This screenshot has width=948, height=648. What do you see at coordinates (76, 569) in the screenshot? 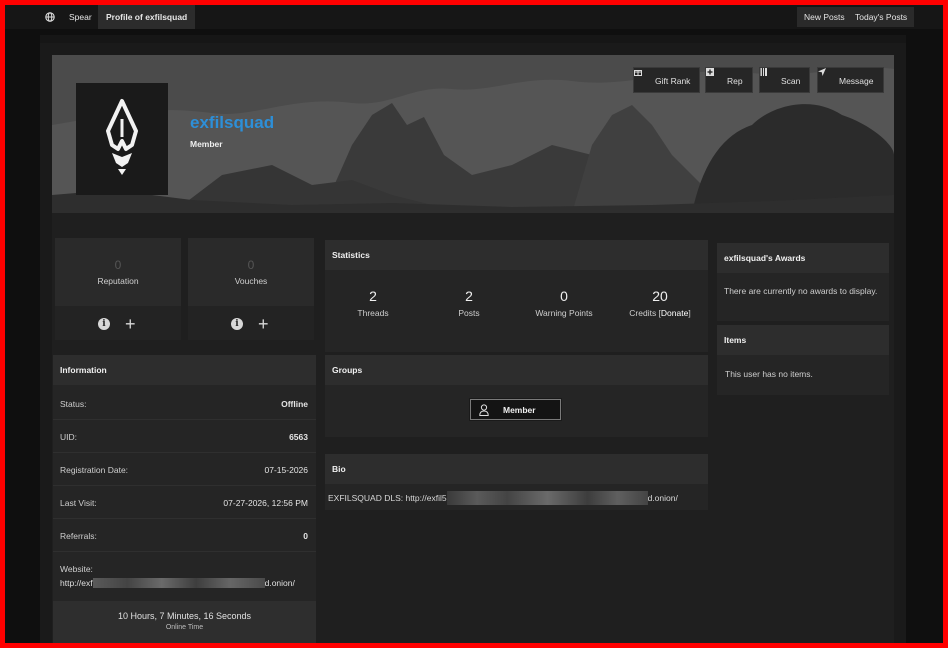
I see `info-key: Website:` at bounding box center [76, 569].